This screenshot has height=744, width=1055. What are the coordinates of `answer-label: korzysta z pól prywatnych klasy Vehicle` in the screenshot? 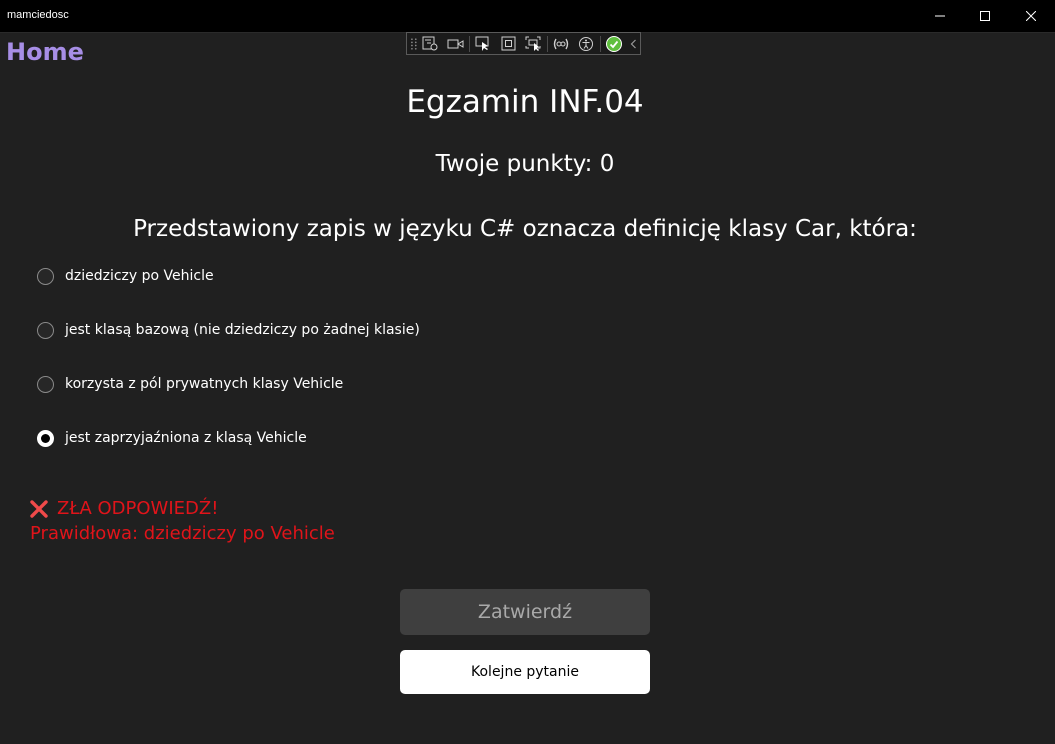 It's located at (204, 384).